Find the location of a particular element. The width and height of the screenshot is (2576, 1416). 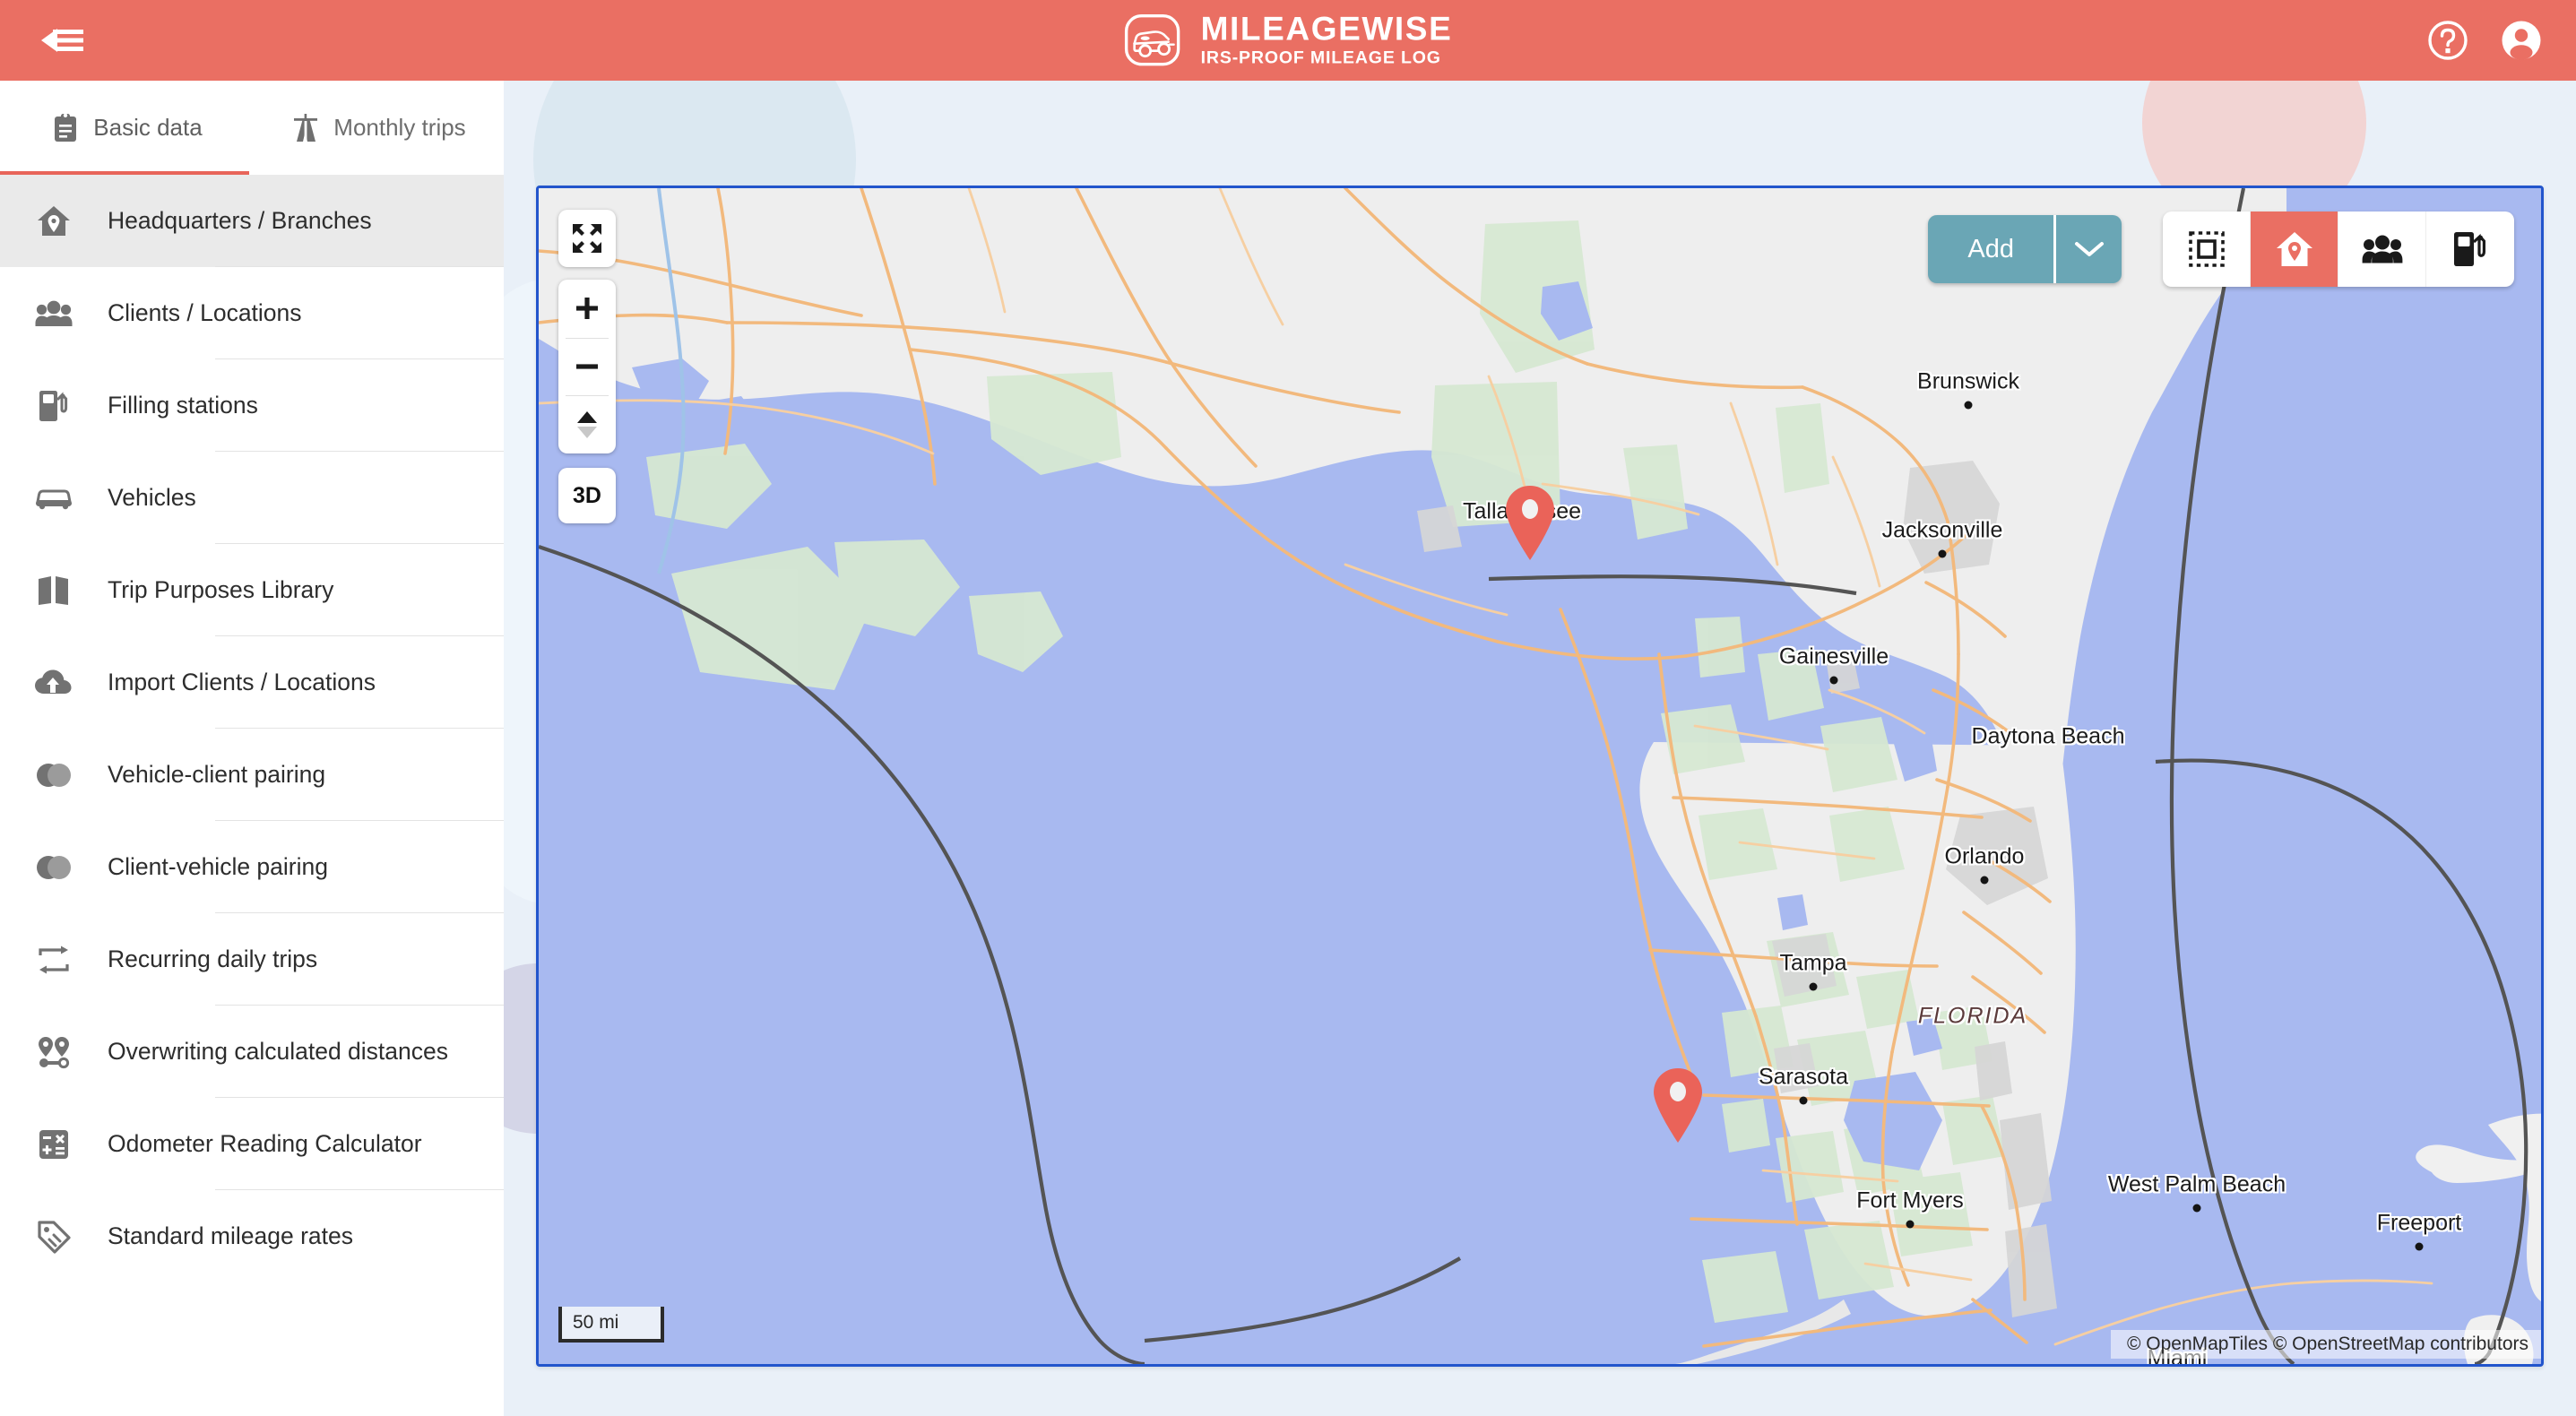

calculator-icon is located at coordinates (54, 1144).